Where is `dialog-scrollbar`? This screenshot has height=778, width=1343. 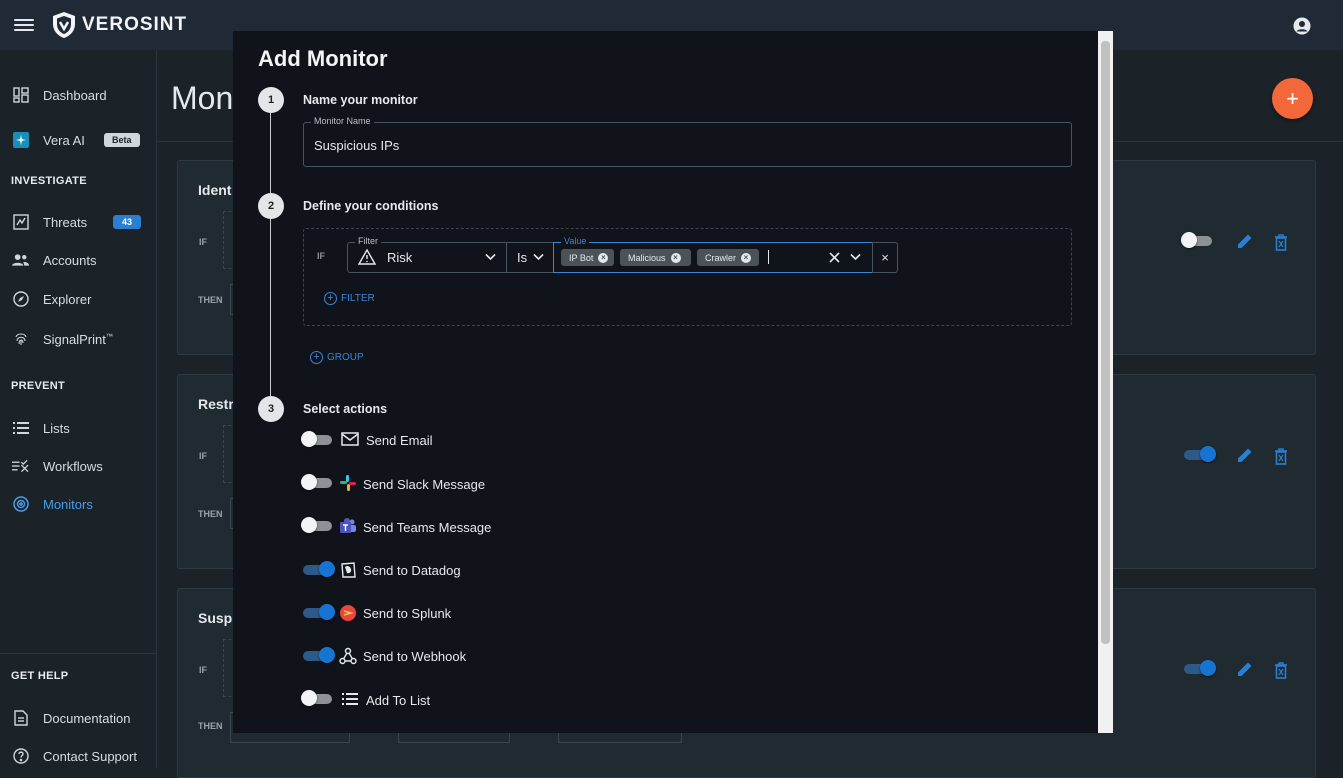 dialog-scrollbar is located at coordinates (1105, 382).